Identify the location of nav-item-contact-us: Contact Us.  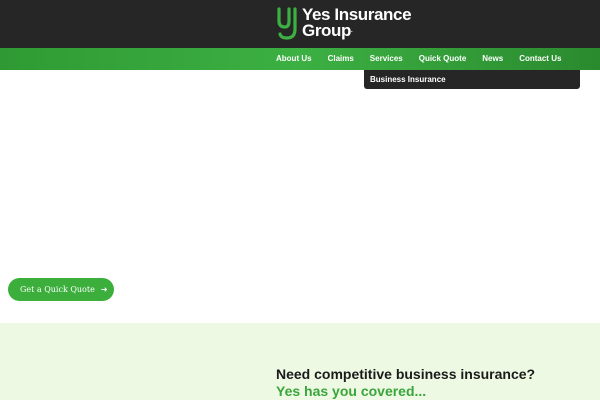
(540, 59).